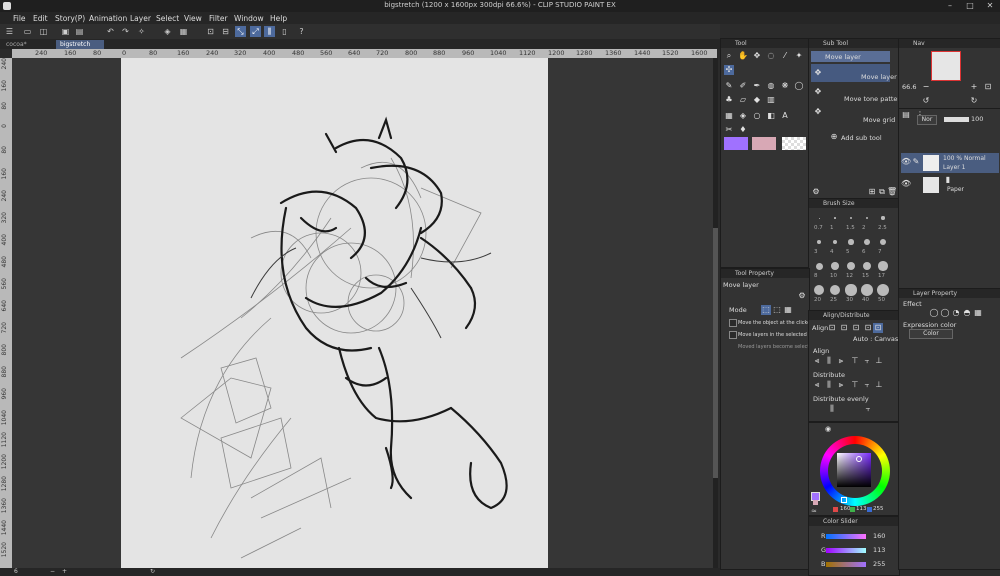  I want to click on device-icon: ▯, so click(284, 31).